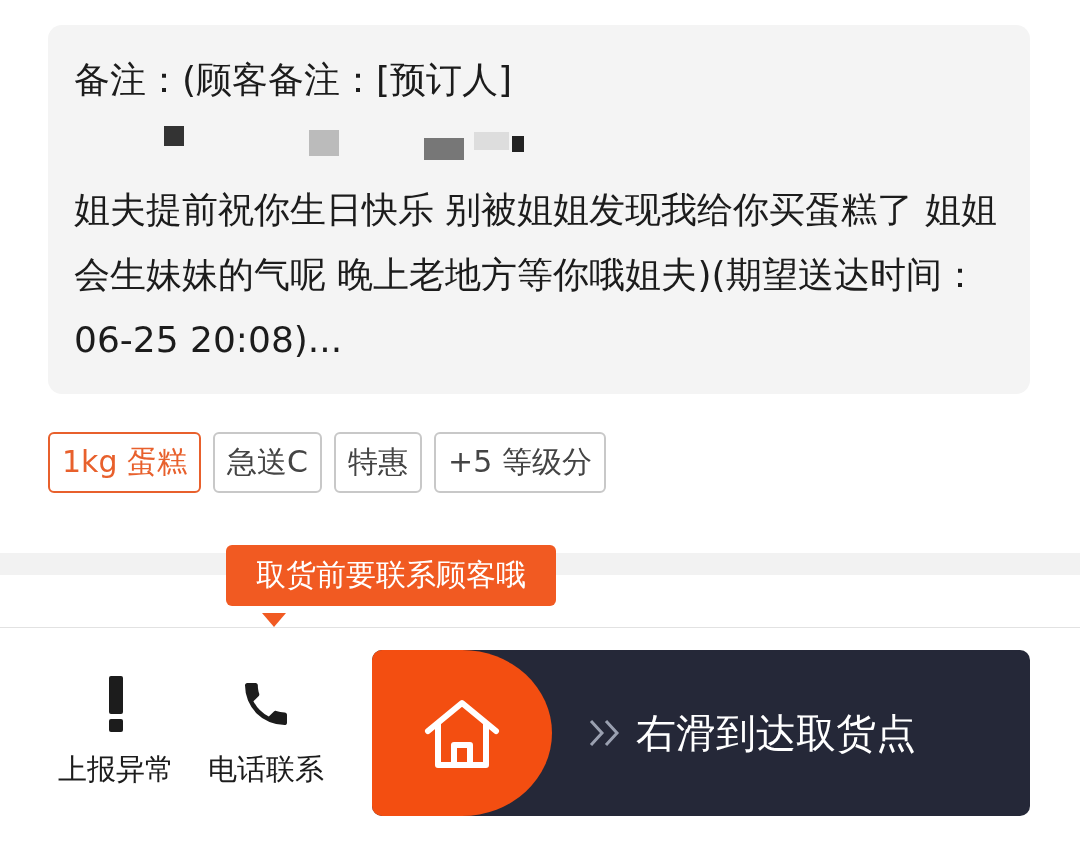 This screenshot has width=1080, height=848. Describe the element at coordinates (462, 733) in the screenshot. I see `home-icon` at that location.